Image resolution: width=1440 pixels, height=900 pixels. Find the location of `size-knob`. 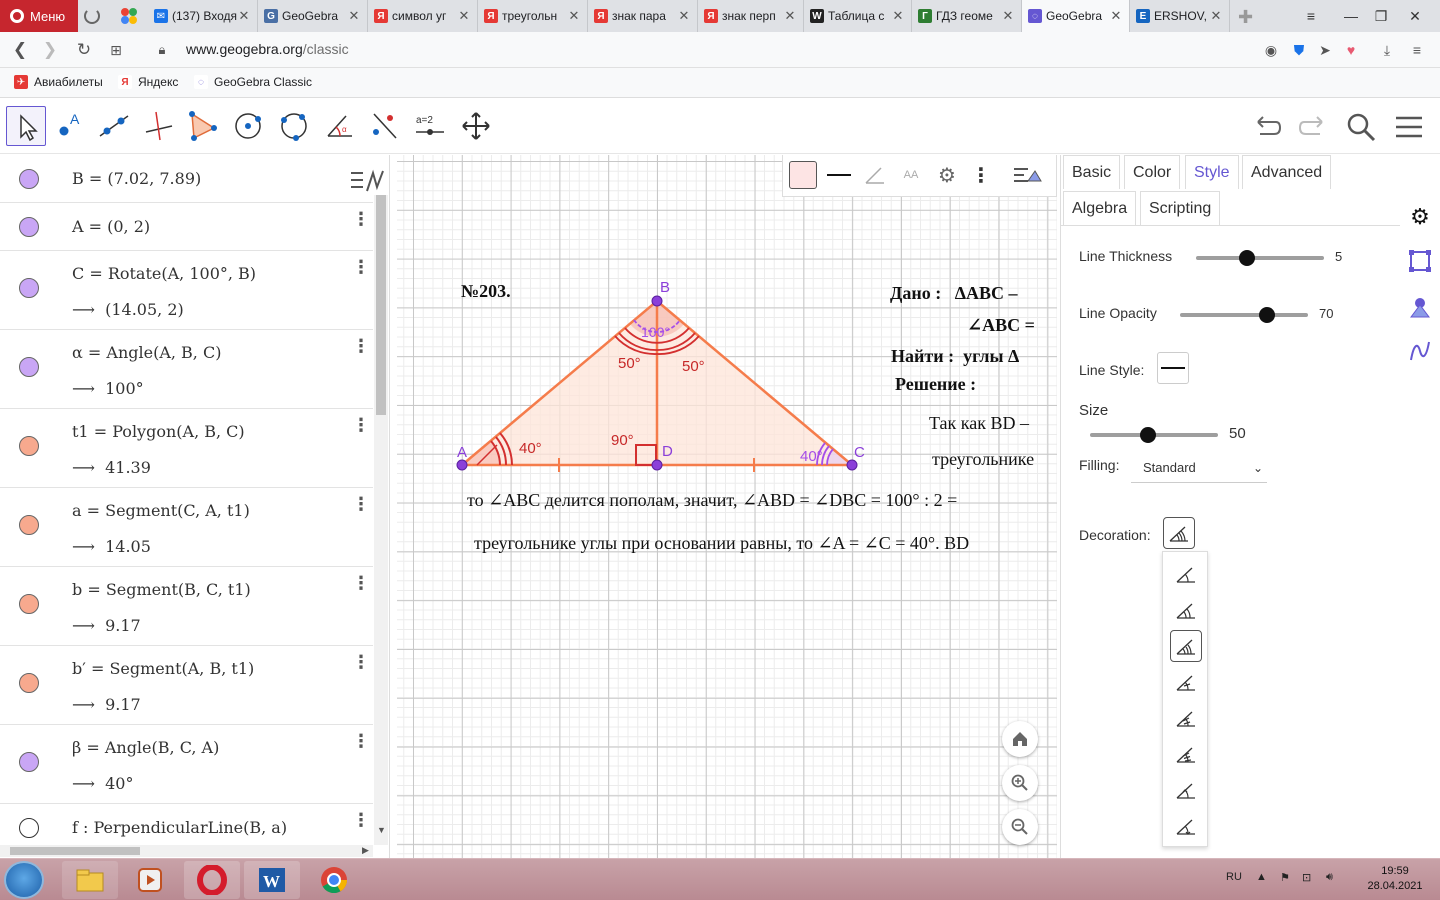

size-knob is located at coordinates (1147, 435).